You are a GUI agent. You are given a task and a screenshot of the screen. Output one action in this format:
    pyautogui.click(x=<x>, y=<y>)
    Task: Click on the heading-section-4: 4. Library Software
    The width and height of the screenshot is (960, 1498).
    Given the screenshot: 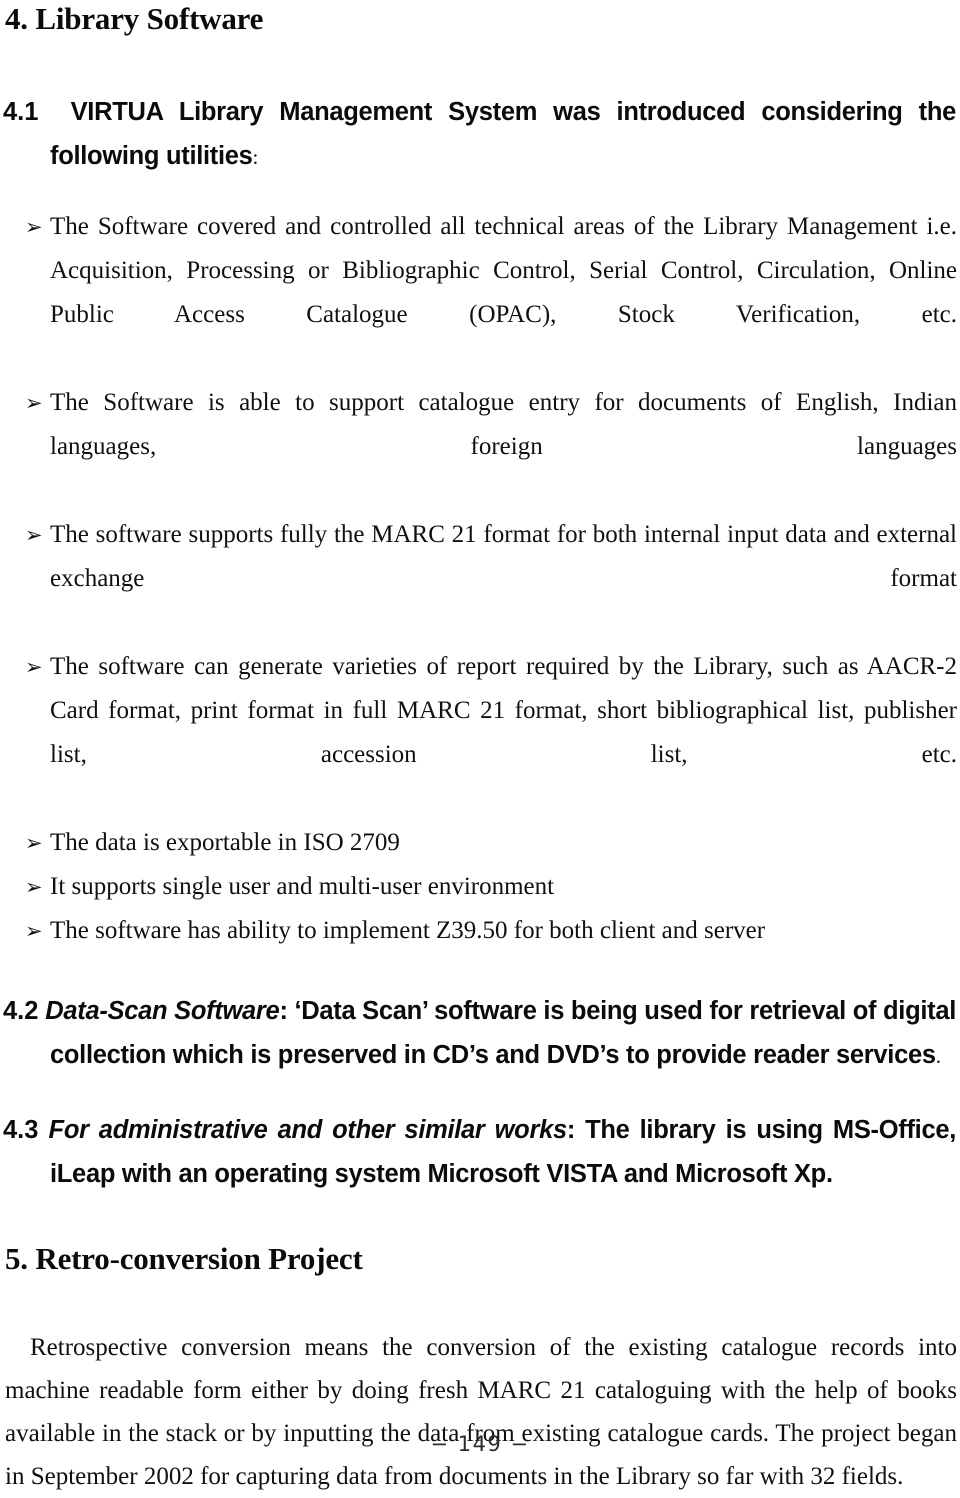 What is the action you would take?
    pyautogui.click(x=134, y=18)
    